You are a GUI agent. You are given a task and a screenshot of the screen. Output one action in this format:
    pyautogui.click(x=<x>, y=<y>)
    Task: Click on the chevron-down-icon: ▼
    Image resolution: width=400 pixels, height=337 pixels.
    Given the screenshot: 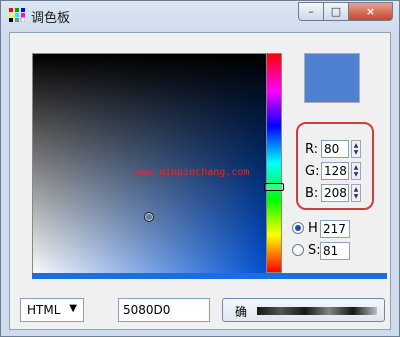 What is the action you would take?
    pyautogui.click(x=73, y=308)
    